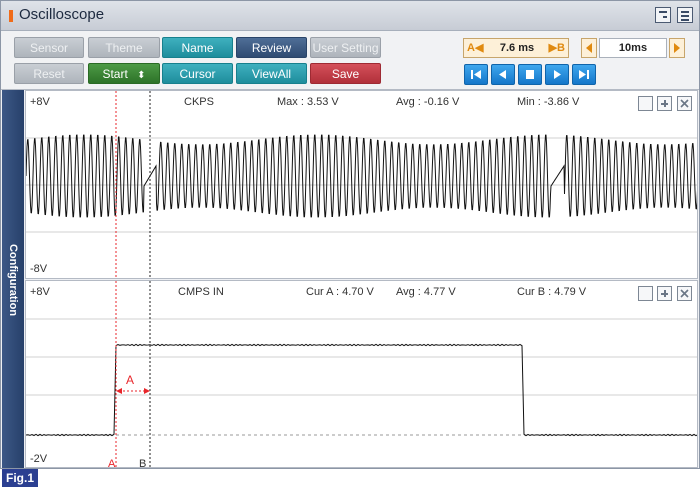  Describe the element at coordinates (20, 478) in the screenshot. I see `figure-label: Fig.1` at that location.